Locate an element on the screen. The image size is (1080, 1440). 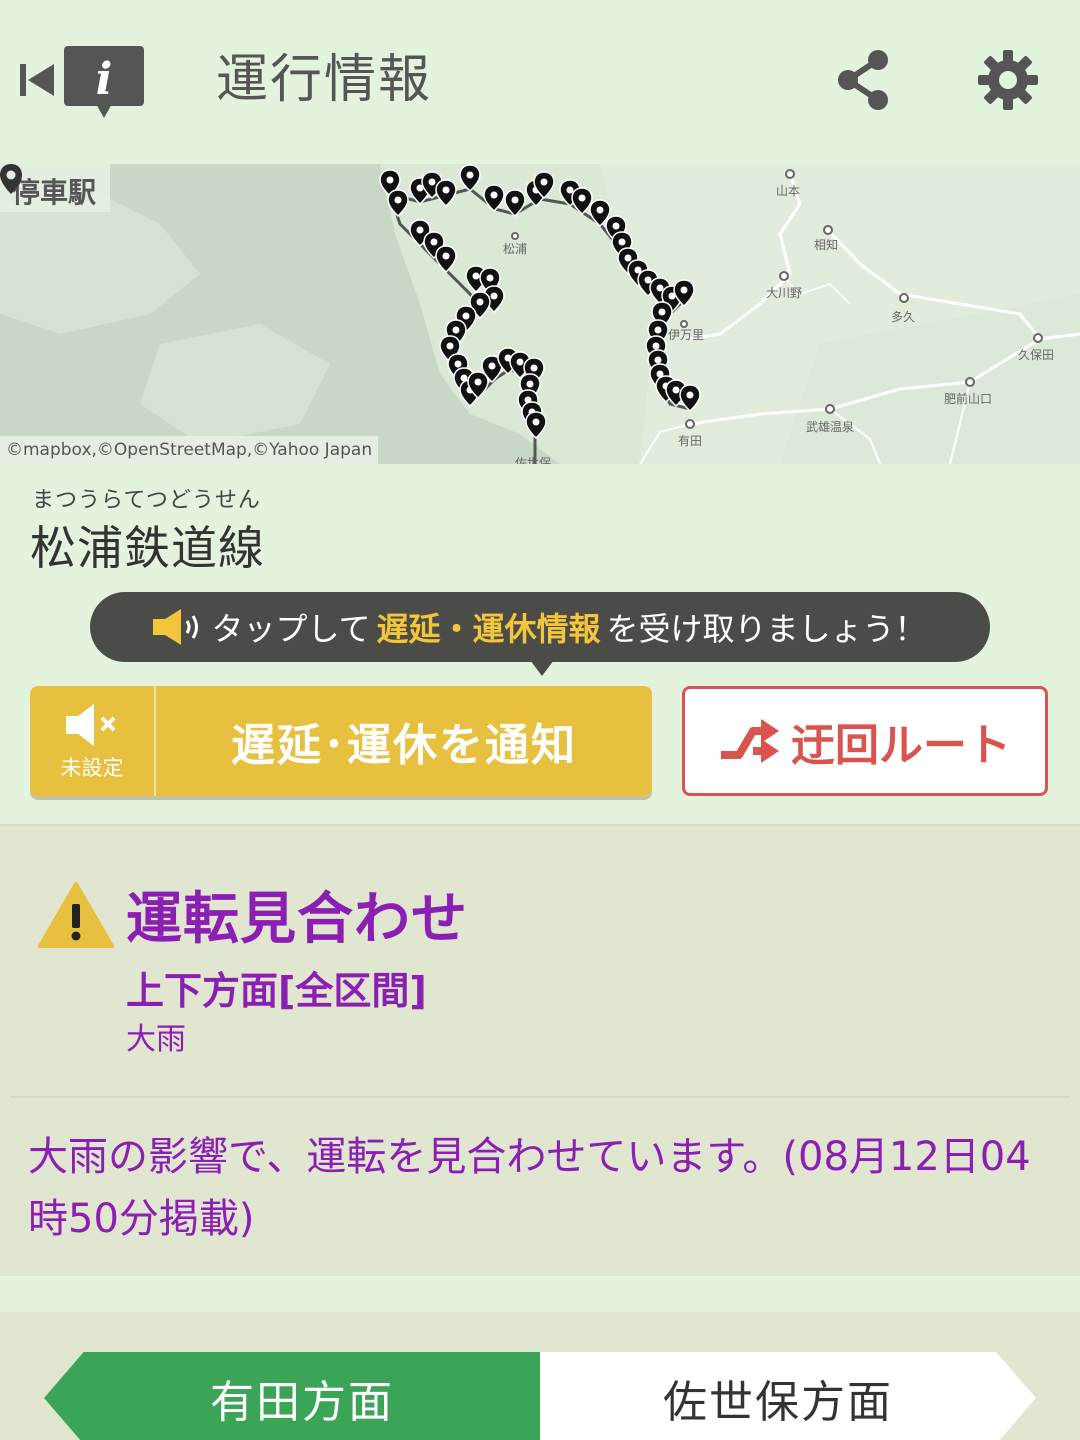
gear-icon is located at coordinates (1008, 80).